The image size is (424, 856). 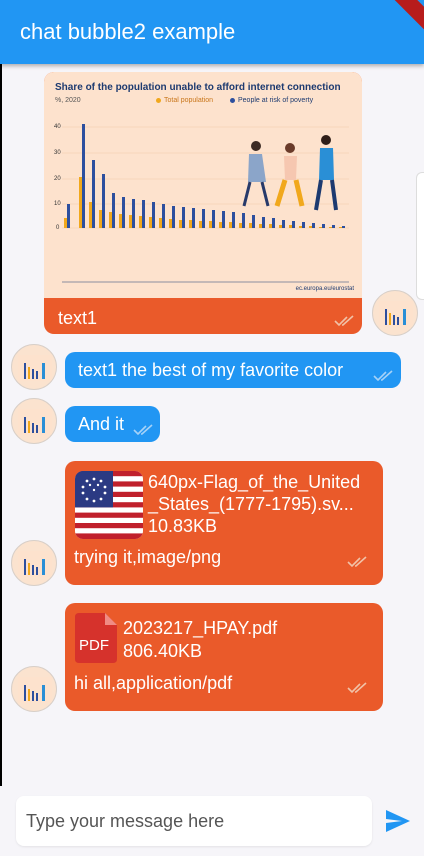 I want to click on image-message-caption: text1, so click(x=78, y=318).